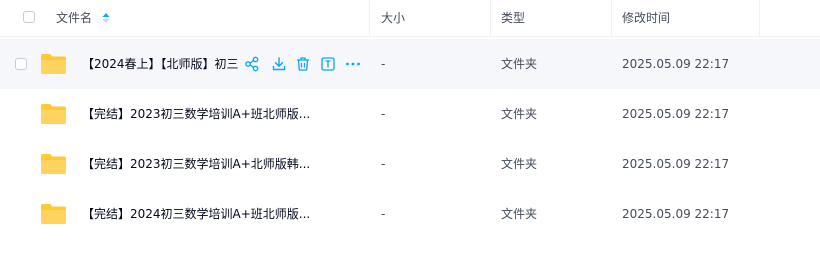  What do you see at coordinates (74, 18) in the screenshot?
I see `column-header-name: 文件名` at bounding box center [74, 18].